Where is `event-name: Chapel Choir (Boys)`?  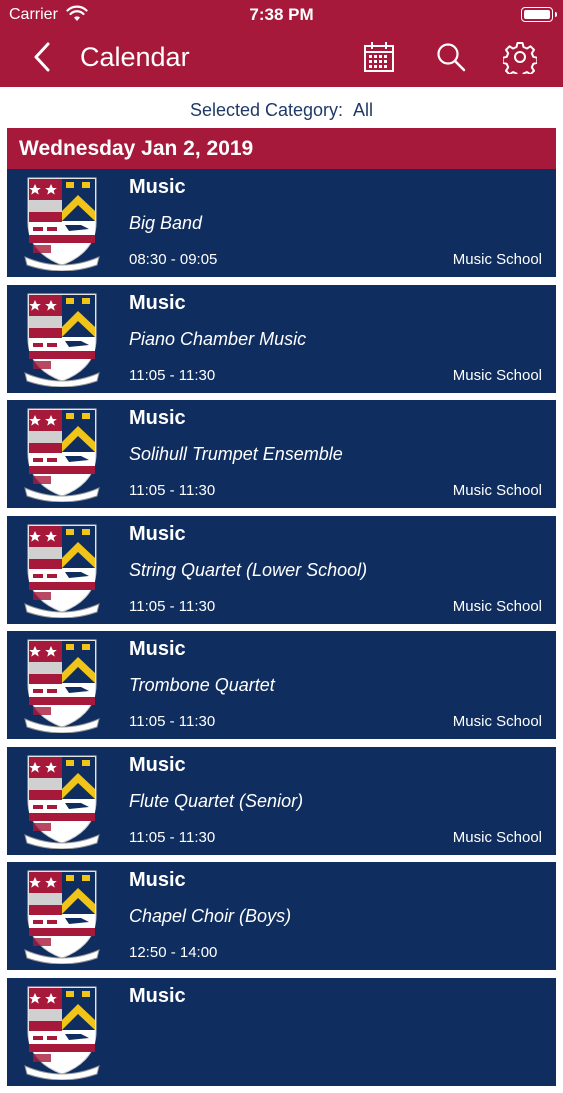
event-name: Chapel Choir (Boys) is located at coordinates (210, 916).